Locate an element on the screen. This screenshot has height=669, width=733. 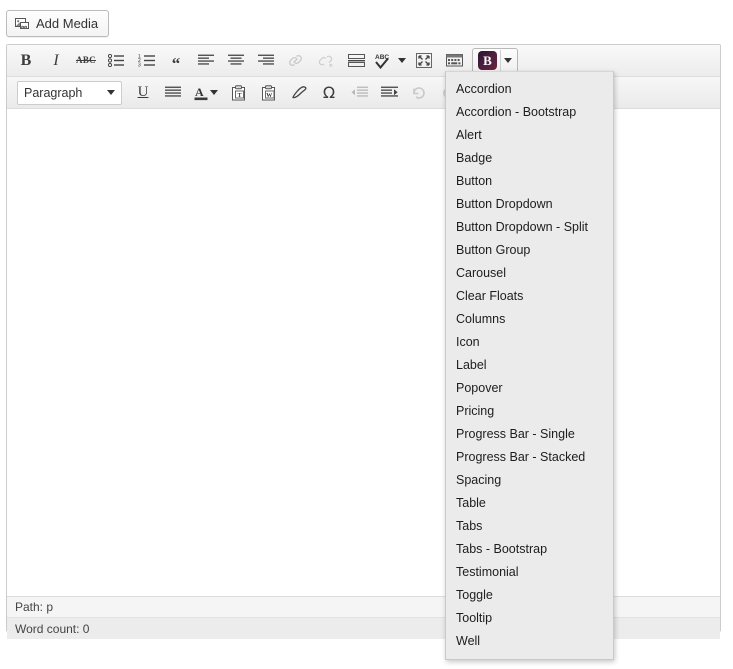
bold-button: B is located at coordinates (26, 61).